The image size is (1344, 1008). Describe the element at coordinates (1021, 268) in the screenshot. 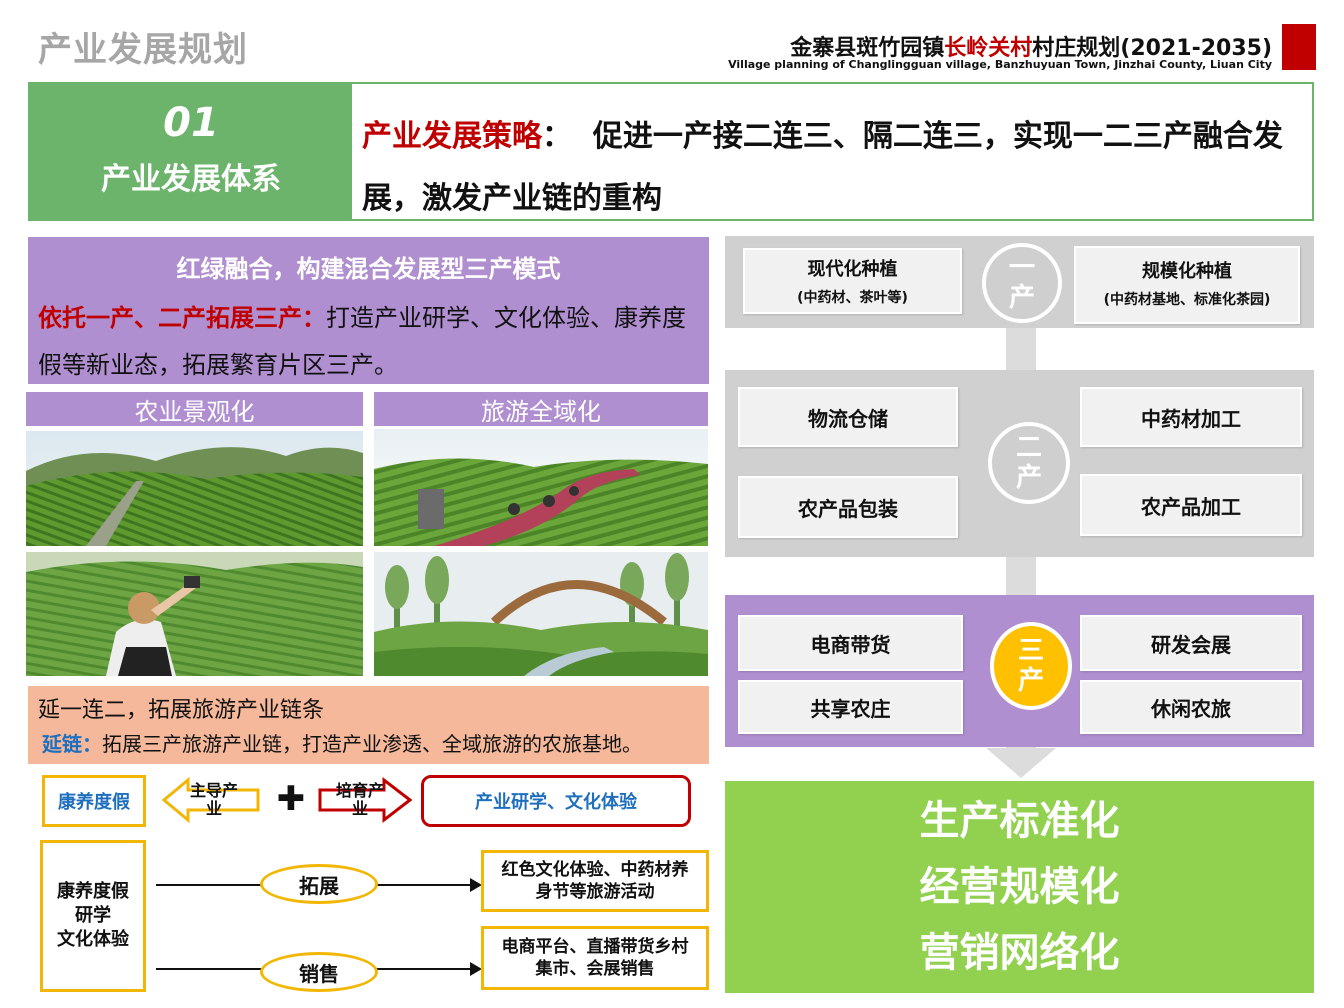

I see `circle-primary-char1: 一` at that location.